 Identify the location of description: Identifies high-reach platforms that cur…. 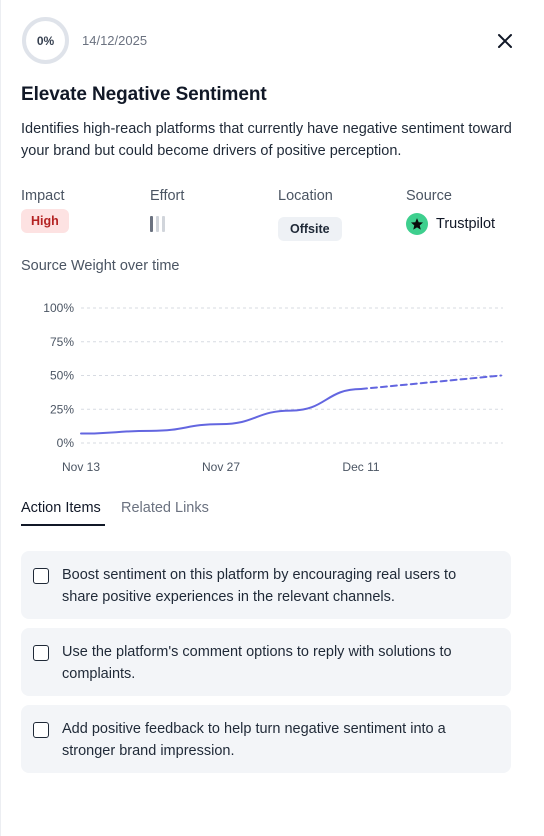
(266, 140).